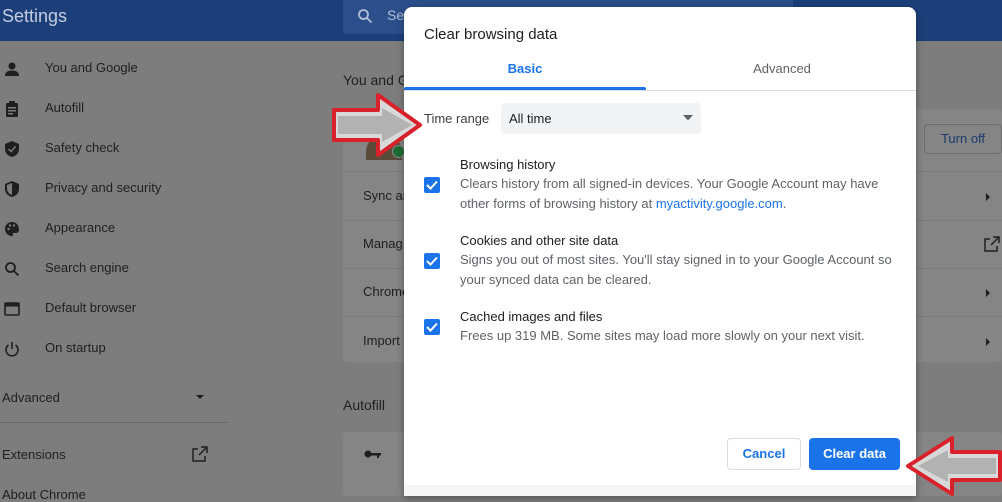 The width and height of the screenshot is (1002, 502). Describe the element at coordinates (381, 340) in the screenshot. I see `import-row: Import` at that location.